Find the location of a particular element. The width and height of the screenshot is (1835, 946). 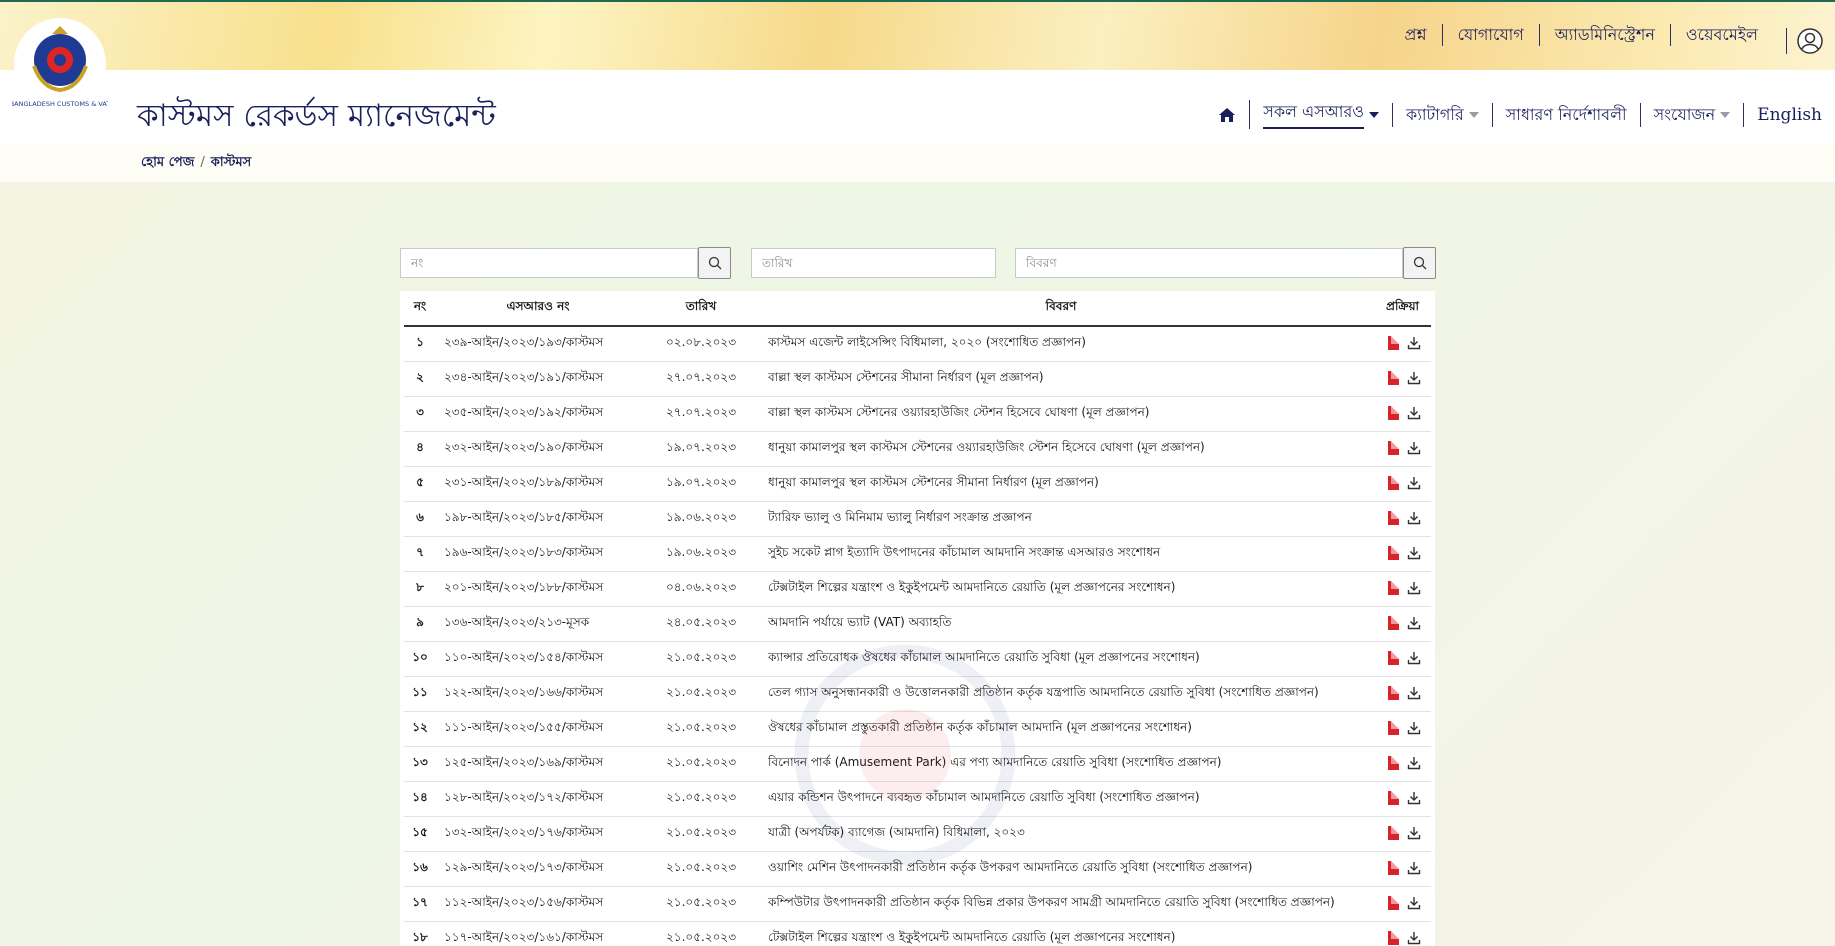

breadcrumb: হোম পেজ / কাস্টমস is located at coordinates (196, 163).